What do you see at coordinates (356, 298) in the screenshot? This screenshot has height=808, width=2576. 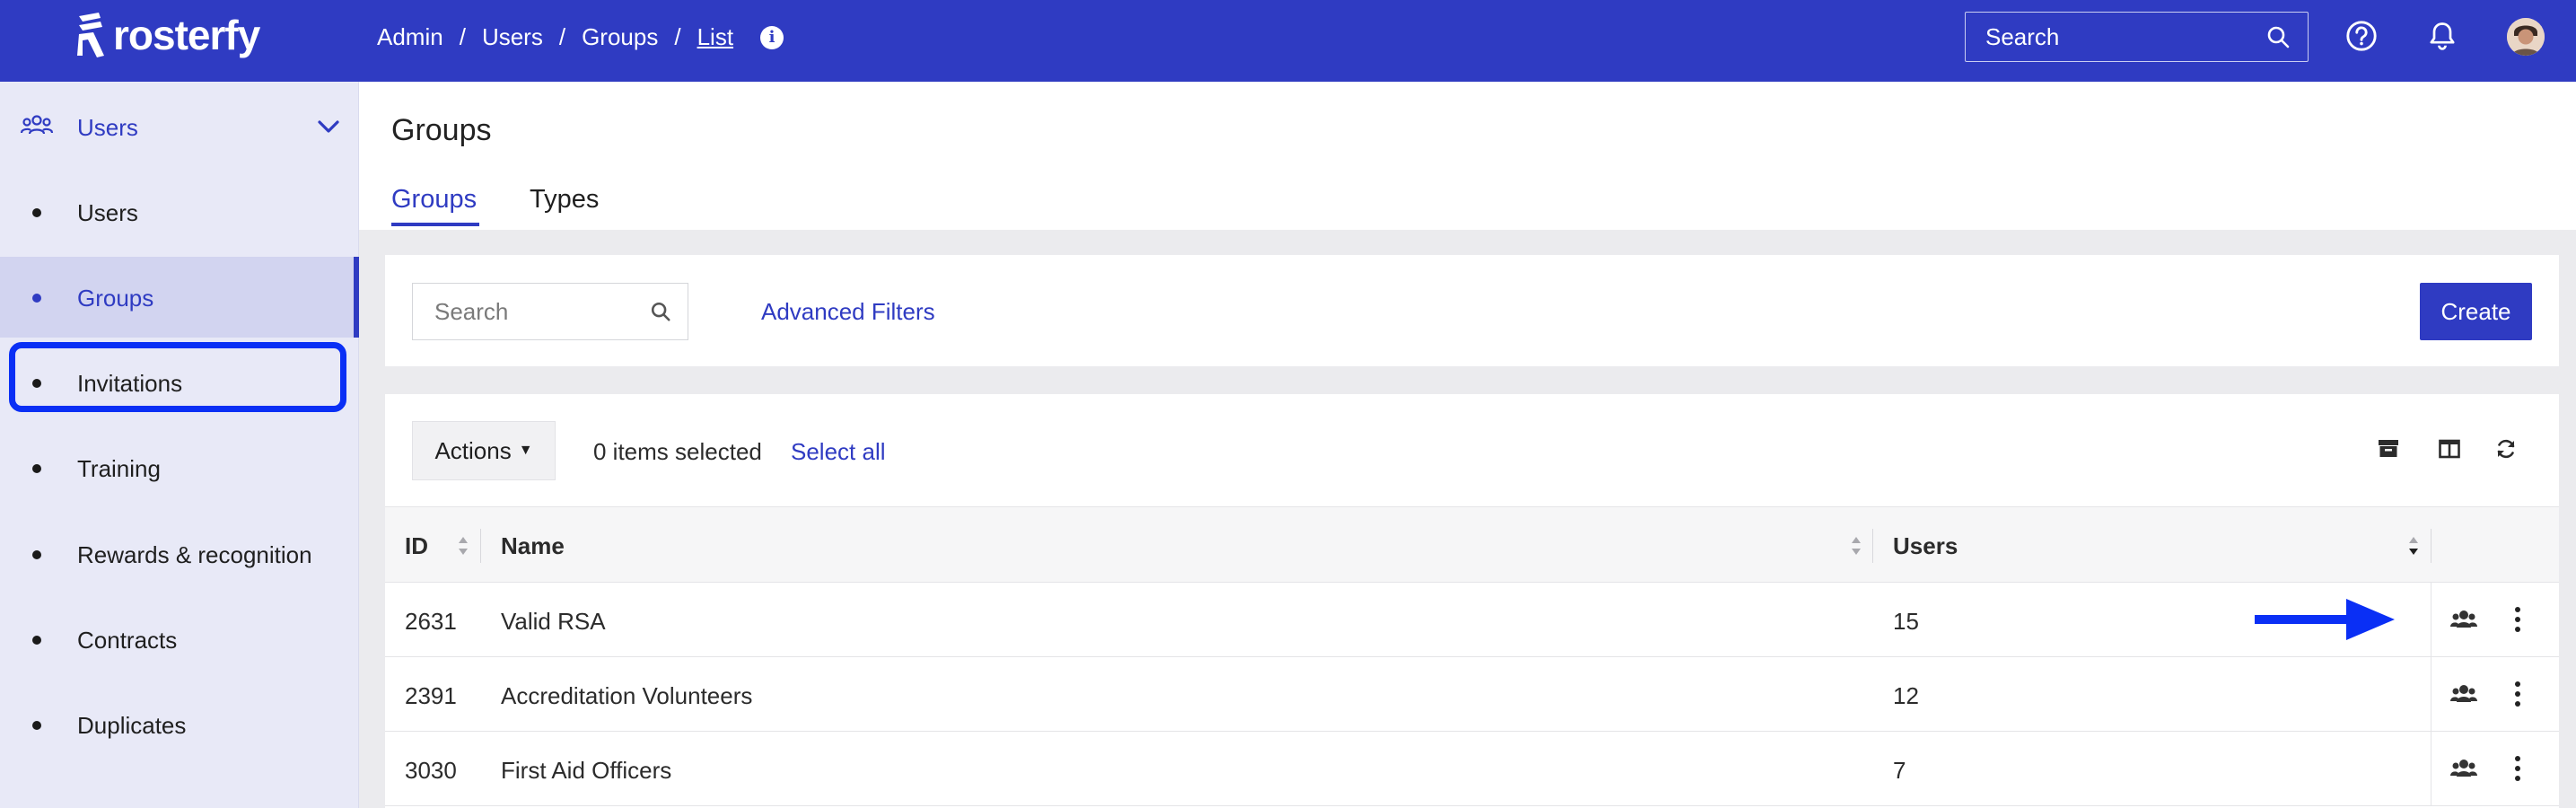 I see `active-indicator` at bounding box center [356, 298].